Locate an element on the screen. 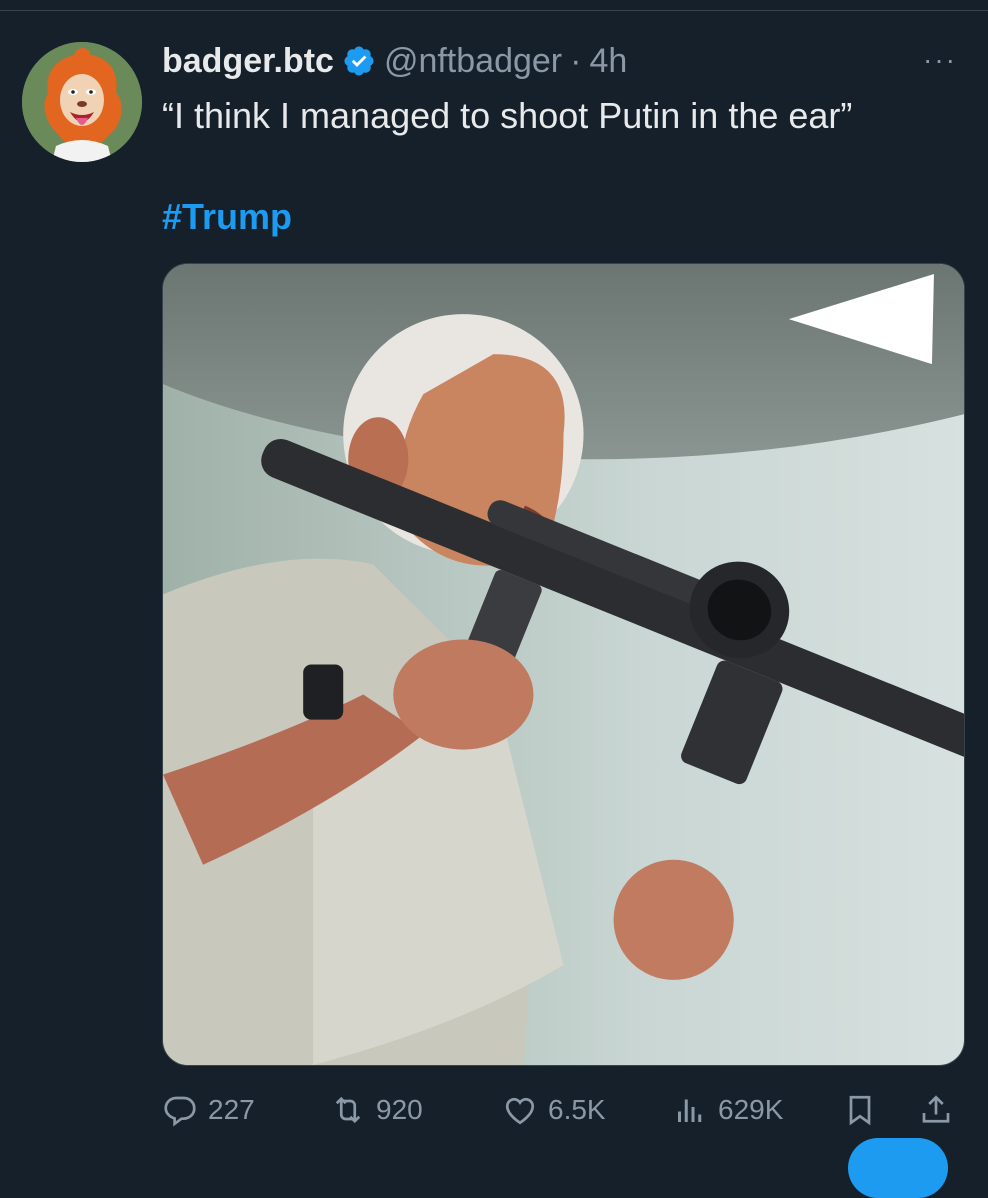 The height and width of the screenshot is (1198, 988). handle: @nftbadger is located at coordinates (473, 61).